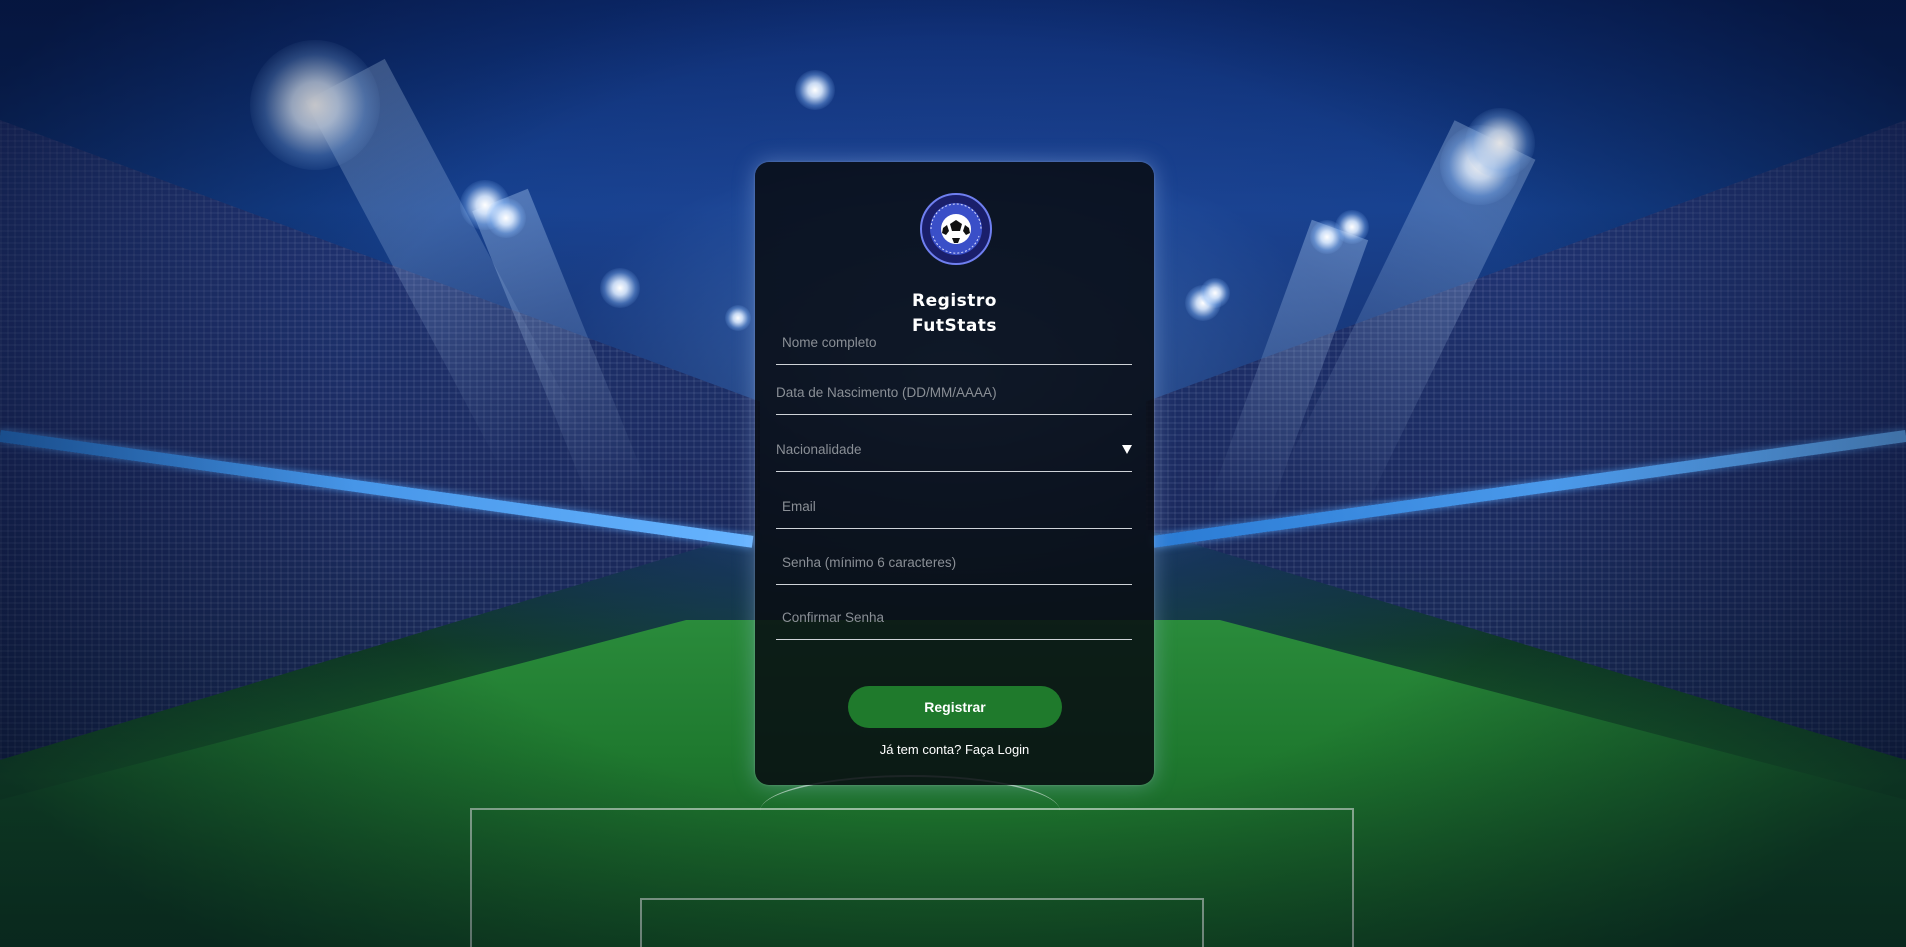 The height and width of the screenshot is (947, 1906). Describe the element at coordinates (886, 392) in the screenshot. I see `birthdate-placeholder: Data de Nascimento (DD/MM/AAAA)` at that location.